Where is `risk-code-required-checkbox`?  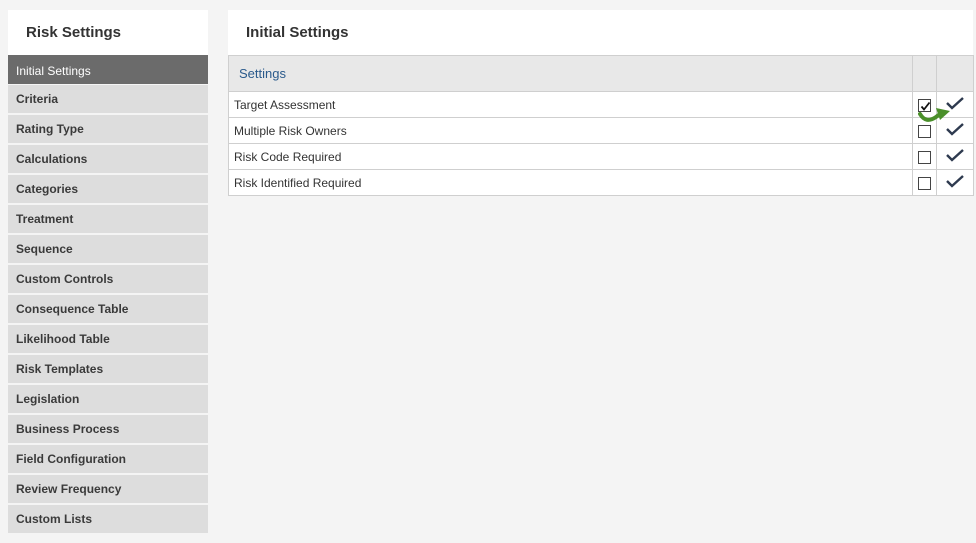
risk-code-required-checkbox is located at coordinates (924, 157).